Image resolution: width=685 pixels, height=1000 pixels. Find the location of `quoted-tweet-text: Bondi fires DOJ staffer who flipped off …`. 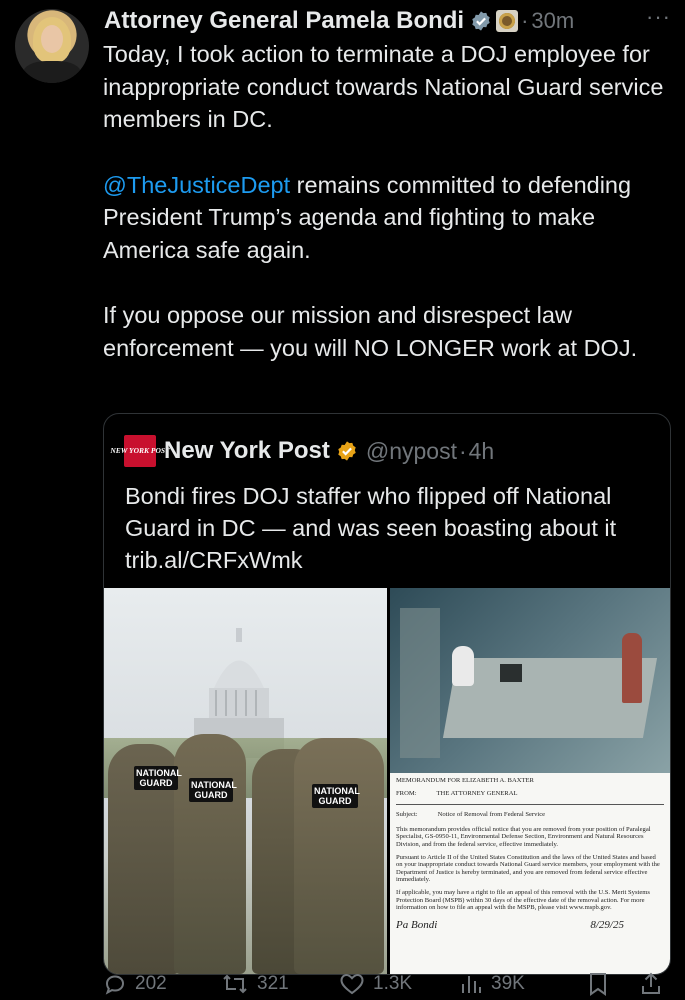

quoted-tweet-text: Bondi fires DOJ staffer who flipped off … is located at coordinates (371, 528).